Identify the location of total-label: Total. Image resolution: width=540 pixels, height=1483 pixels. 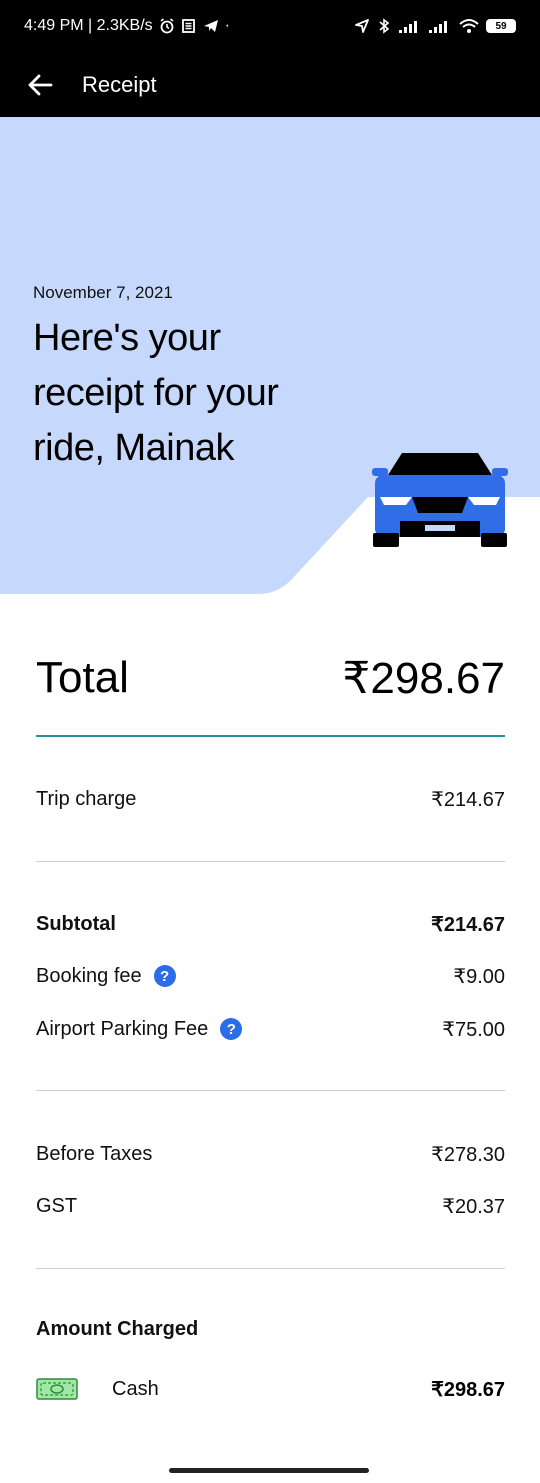
(82, 677).